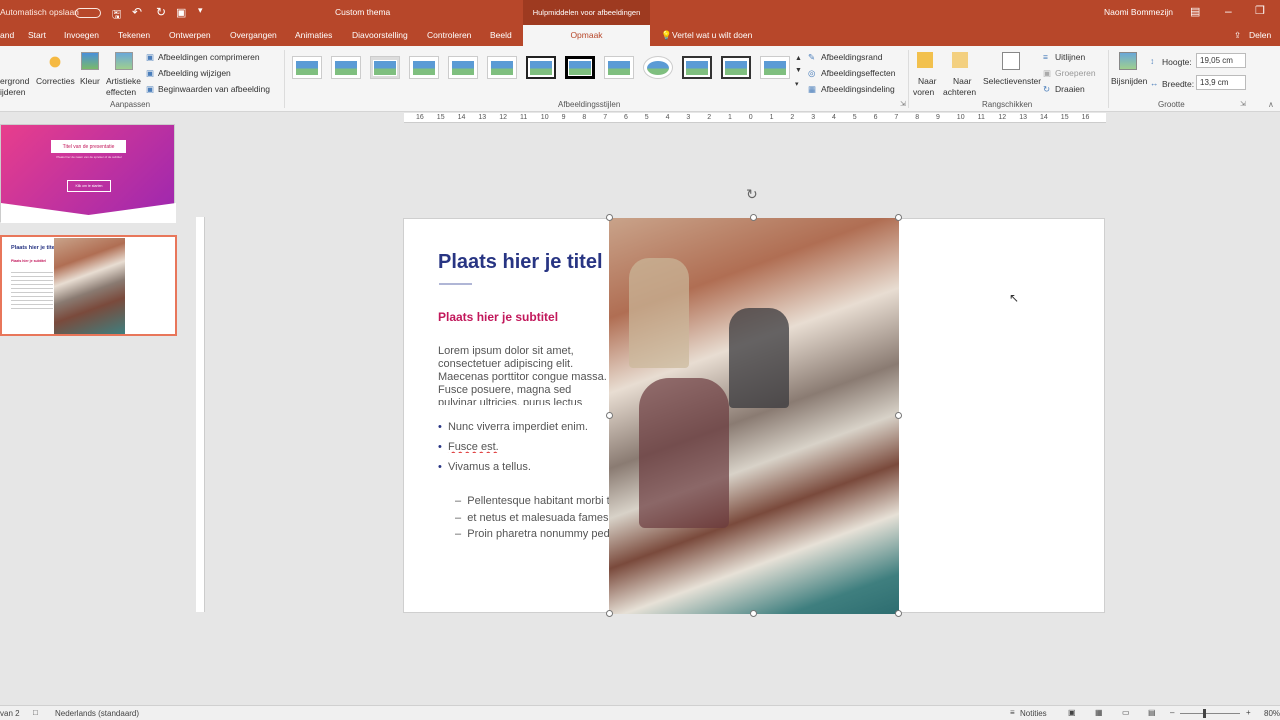  Describe the element at coordinates (123, 81) in the screenshot. I see `artistic-effects-button: Artistieke` at that location.